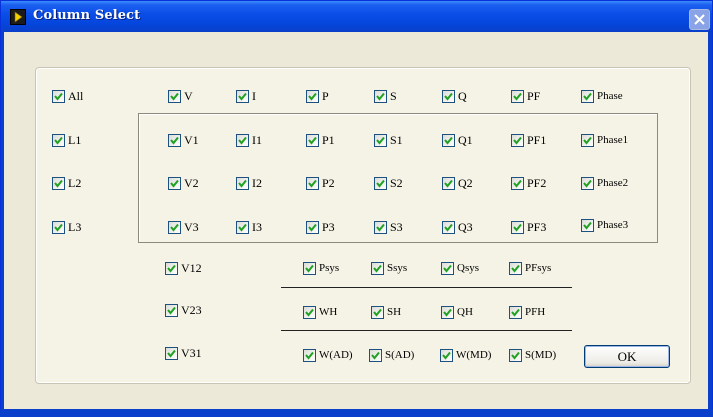 The height and width of the screenshot is (417, 713). What do you see at coordinates (356, 413) in the screenshot?
I see `window-bottom-border` at bounding box center [356, 413].